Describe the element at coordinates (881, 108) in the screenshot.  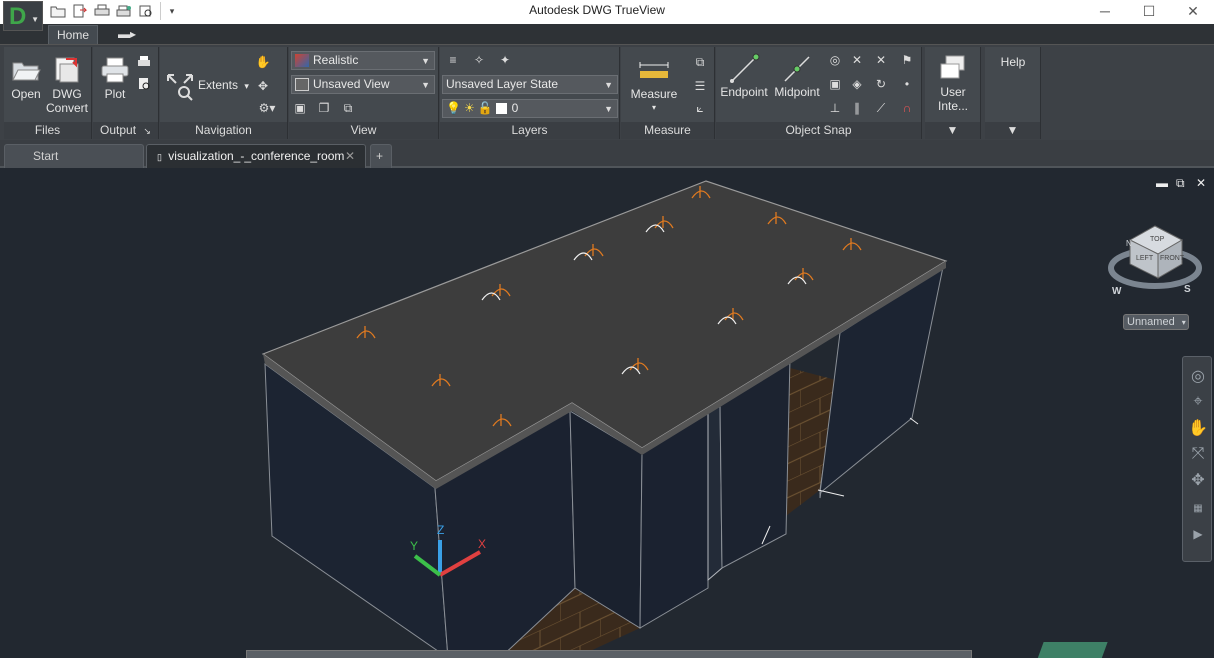
I see `nearest-snap-icon: ⟋` at that location.